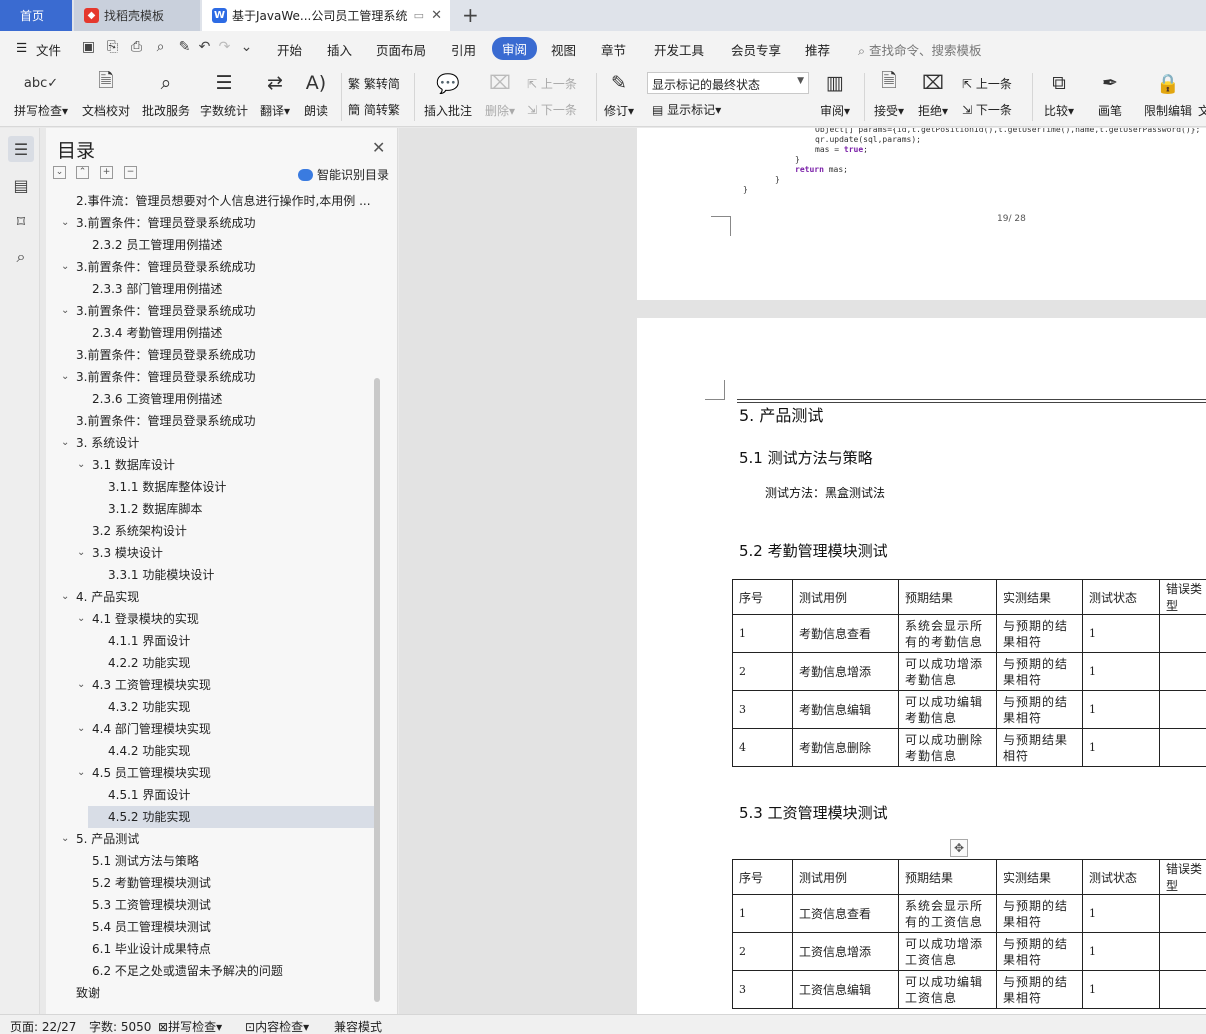 The image size is (1206, 1034). Describe the element at coordinates (209, 905) in the screenshot. I see `toc-item: 5.3 工资管理模块测试` at that location.